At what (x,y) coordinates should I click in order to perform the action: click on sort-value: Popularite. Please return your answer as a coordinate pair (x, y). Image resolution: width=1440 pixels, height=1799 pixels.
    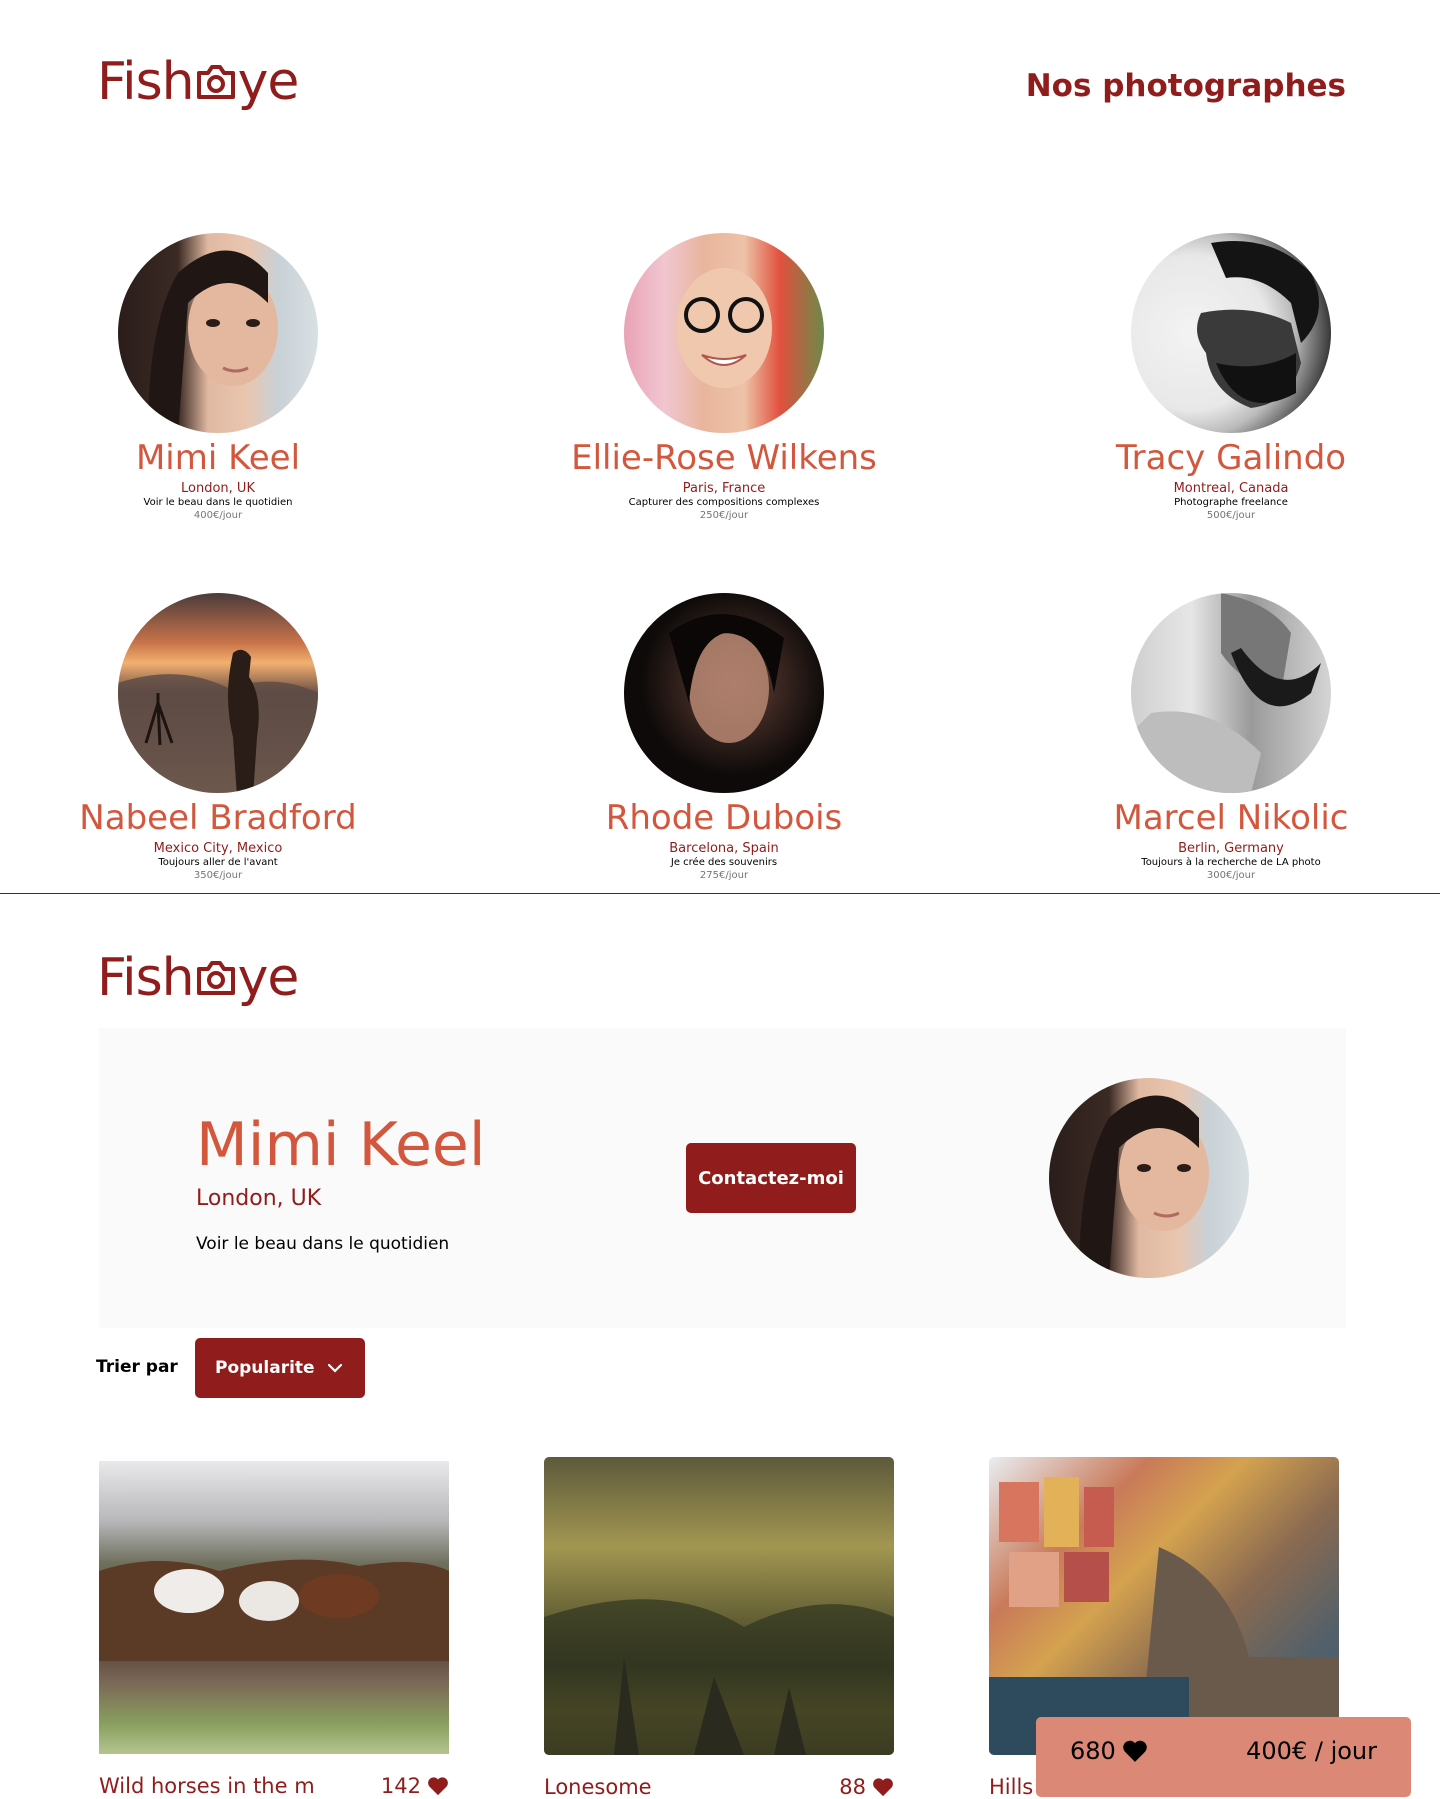
    Looking at the image, I should click on (265, 1368).